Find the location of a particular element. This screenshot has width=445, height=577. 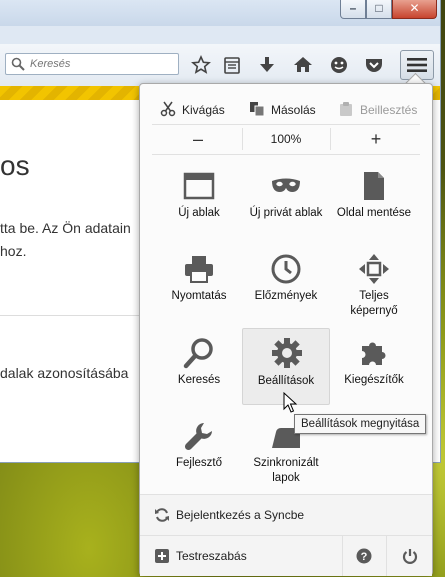

minimize-icon: – is located at coordinates (353, 8).